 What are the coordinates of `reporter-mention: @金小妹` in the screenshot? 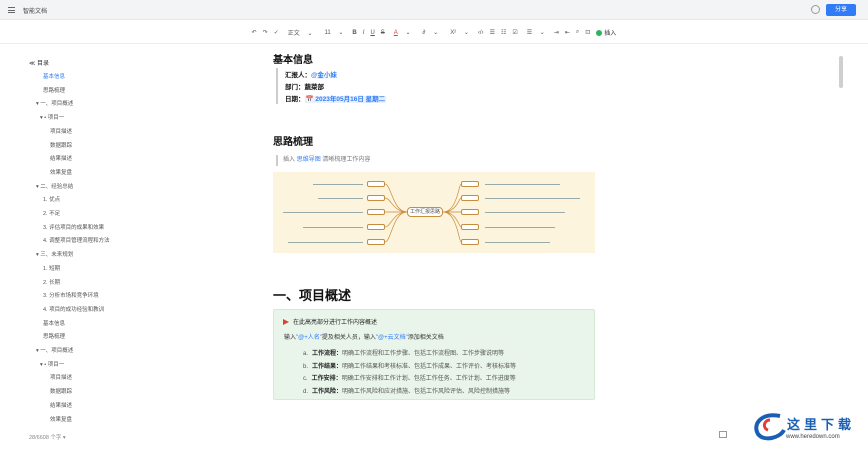 It's located at (324, 75).